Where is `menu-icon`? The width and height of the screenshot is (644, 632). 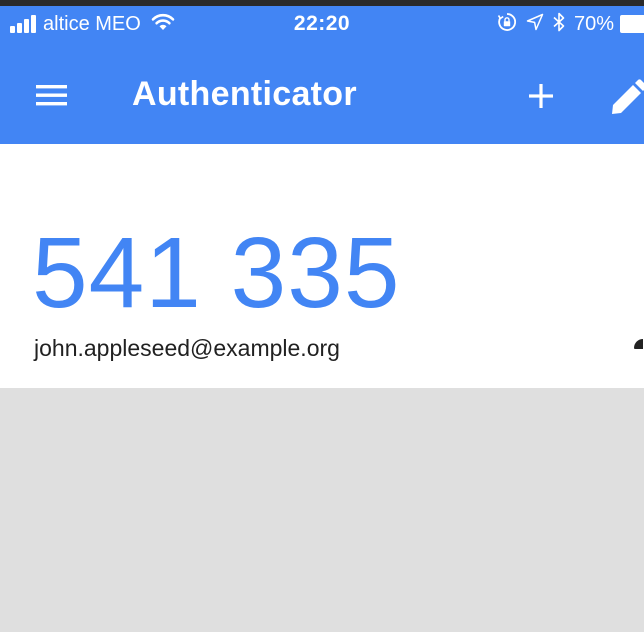
menu-icon is located at coordinates (51, 95).